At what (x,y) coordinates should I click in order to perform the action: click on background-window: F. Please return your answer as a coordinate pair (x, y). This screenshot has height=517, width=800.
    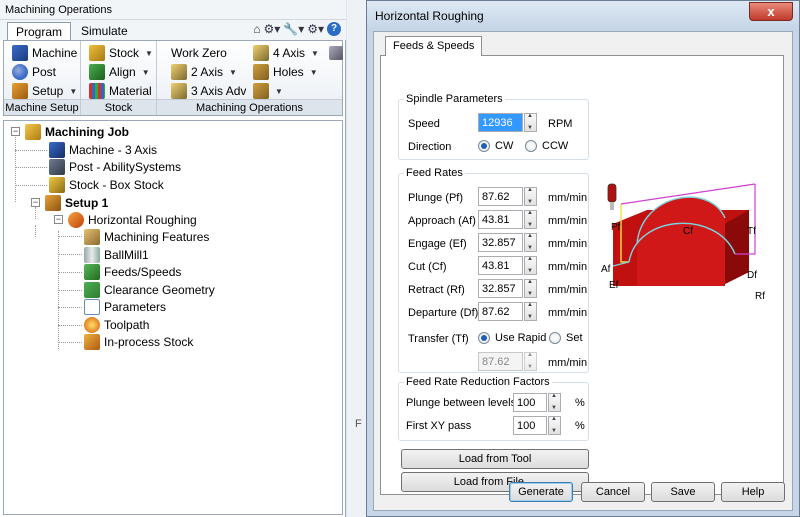
    Looking at the image, I should click on (357, 258).